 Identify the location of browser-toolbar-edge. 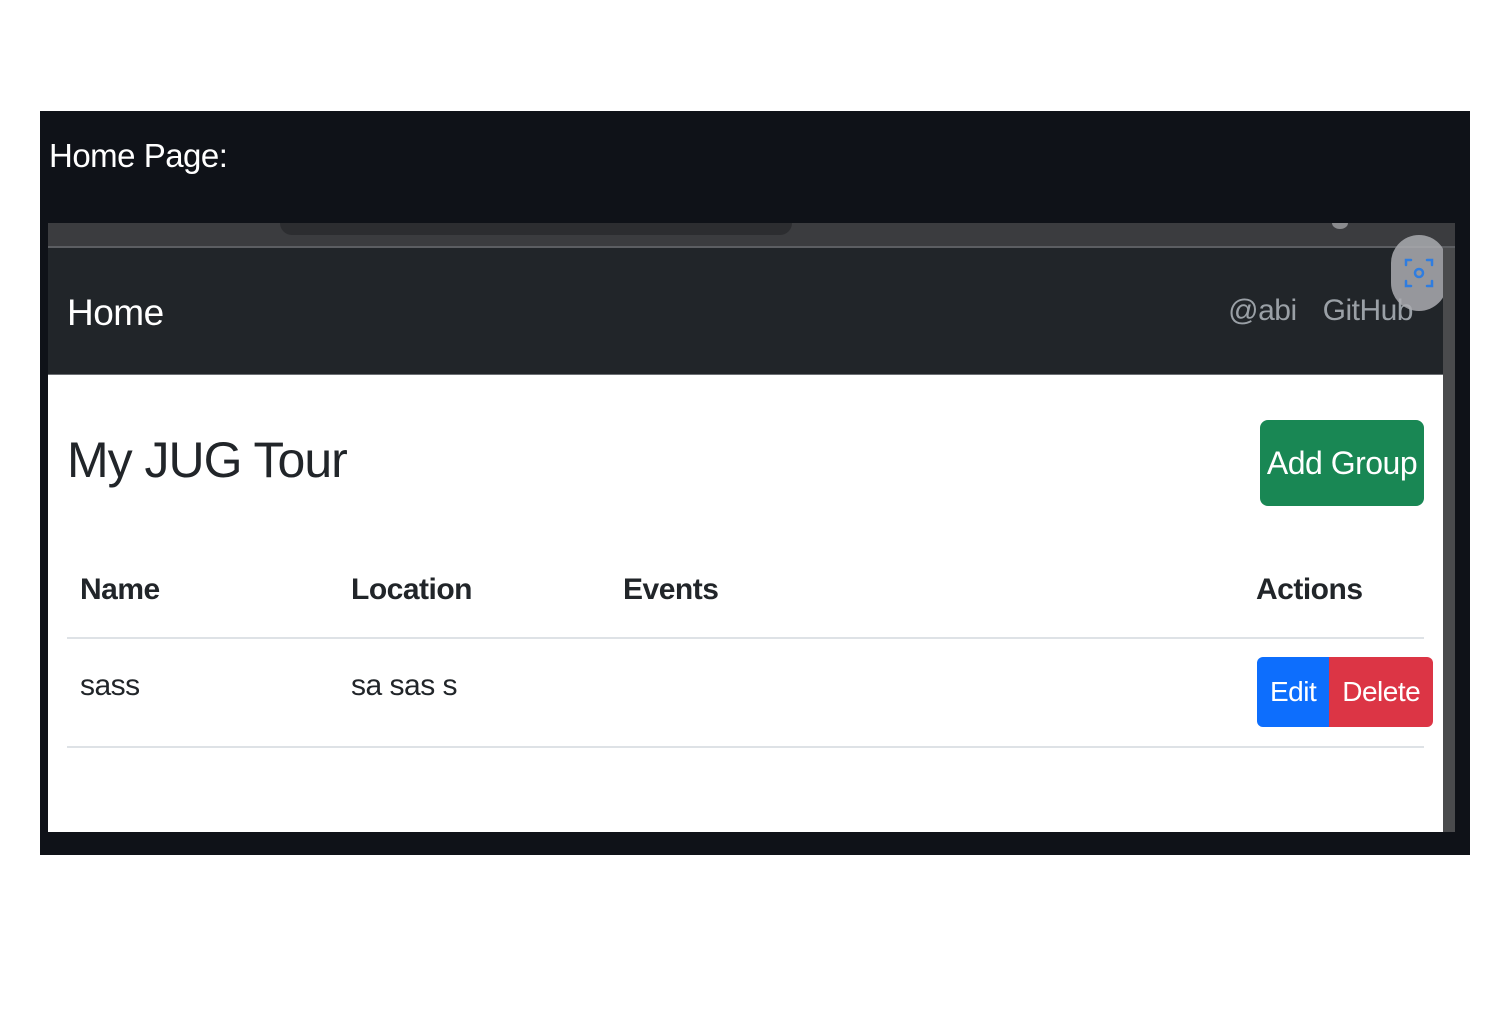
(751, 235).